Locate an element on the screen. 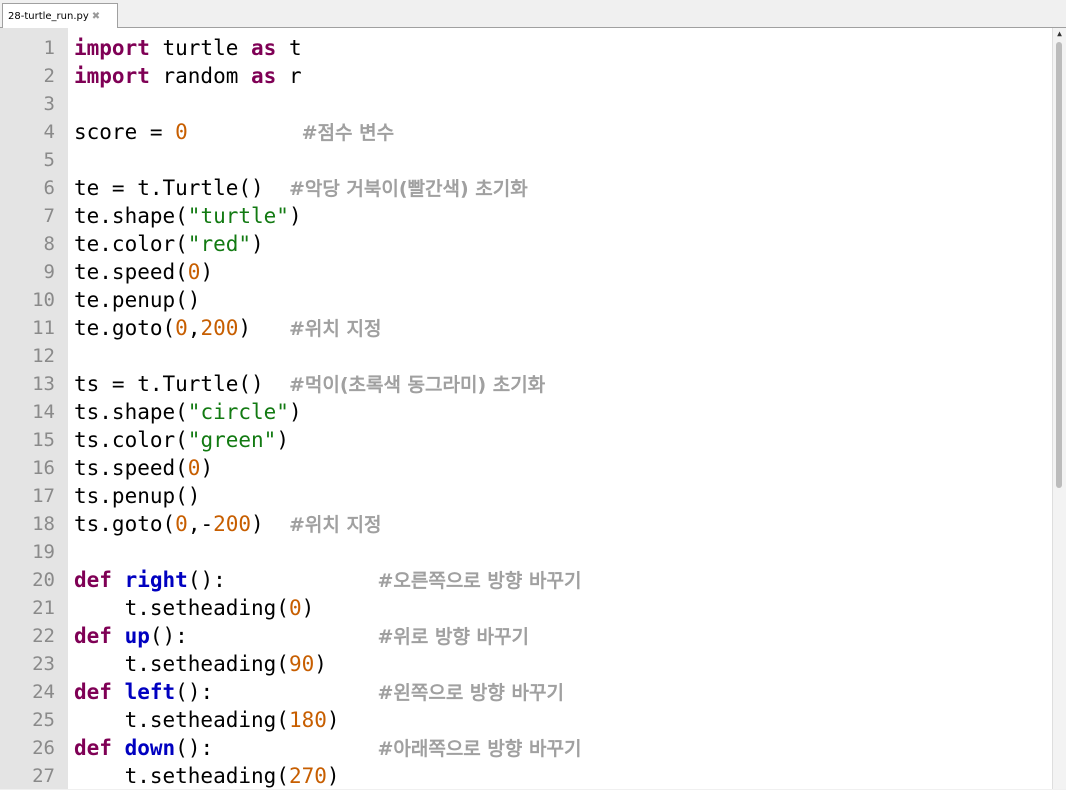  line-number: 5 is located at coordinates (49, 160).